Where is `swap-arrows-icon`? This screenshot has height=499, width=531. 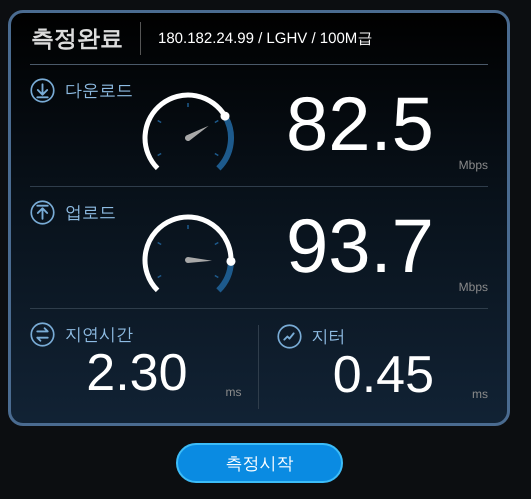
swap-arrows-icon is located at coordinates (42, 334).